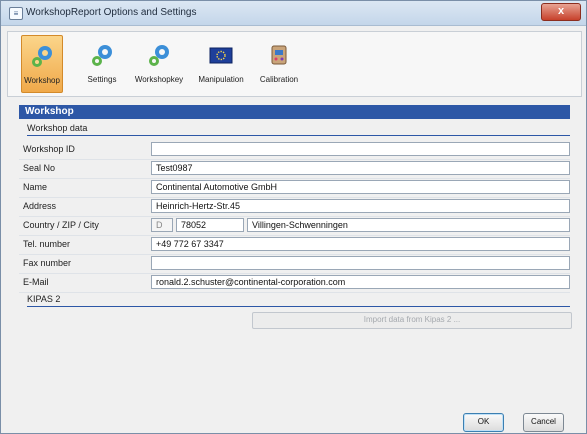  I want to click on country-input: D, so click(162, 225).